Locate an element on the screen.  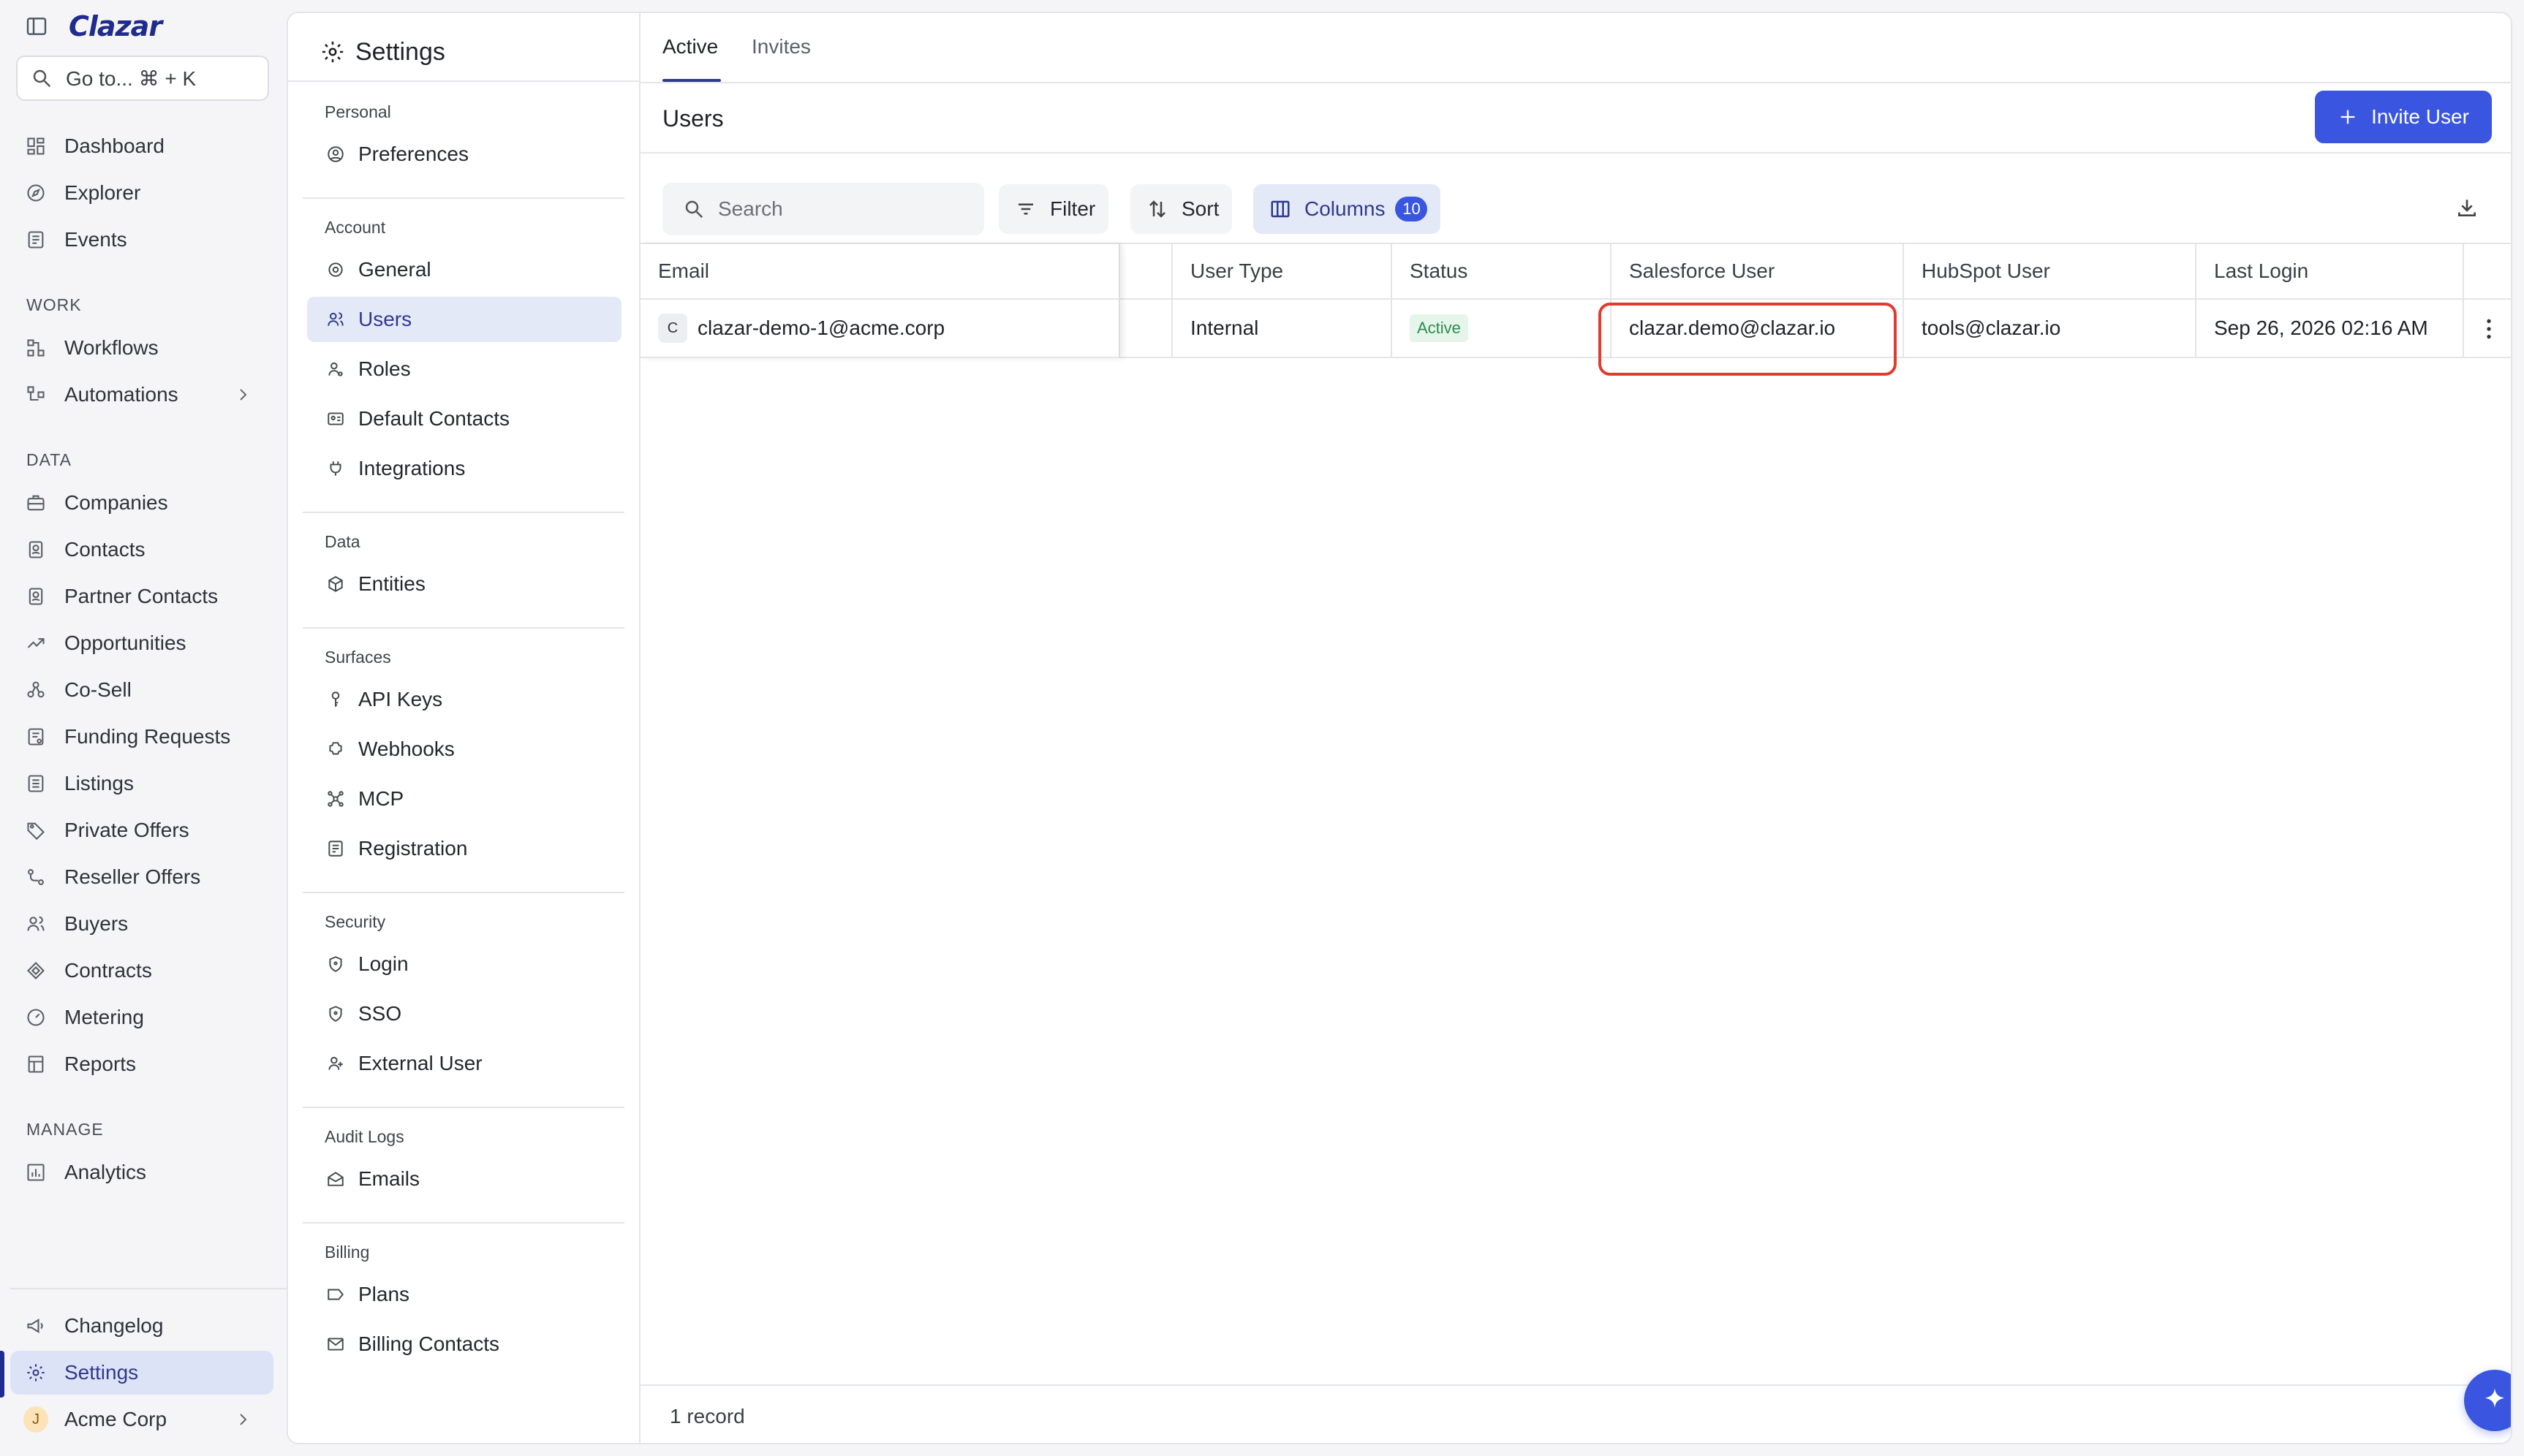
settings-item-default-contacts: Default Contacts is located at coordinates (464, 418).